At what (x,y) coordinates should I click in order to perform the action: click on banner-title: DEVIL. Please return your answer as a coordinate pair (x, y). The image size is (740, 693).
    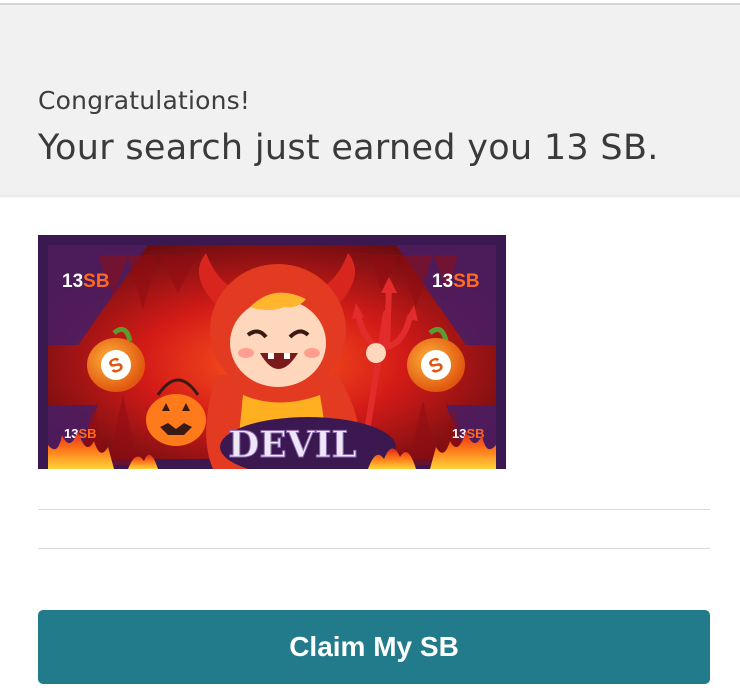
    Looking at the image, I should click on (292, 445).